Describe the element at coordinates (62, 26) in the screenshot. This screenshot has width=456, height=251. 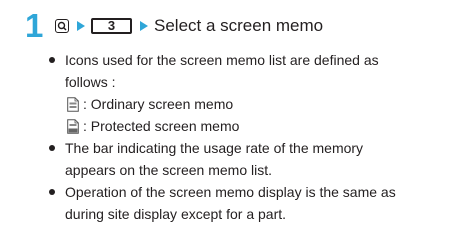
I see `i-mode-key-icon` at that location.